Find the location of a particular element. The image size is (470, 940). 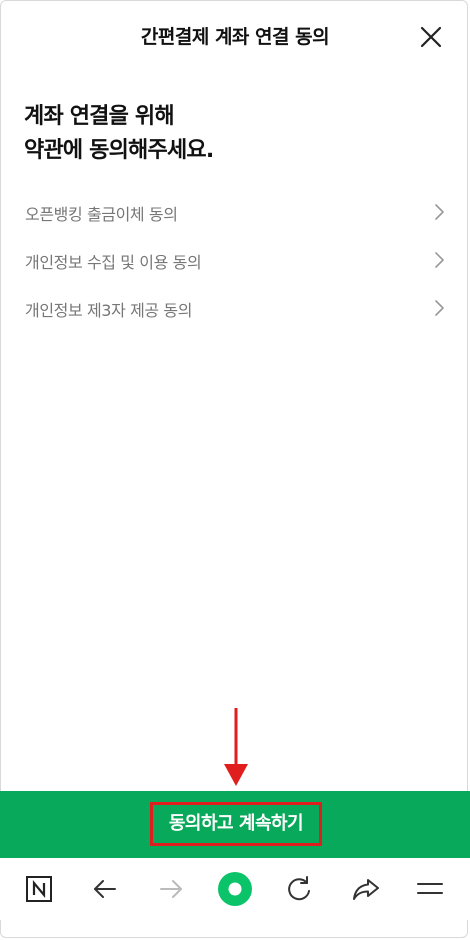

naver-home-icon is located at coordinates (39, 889).